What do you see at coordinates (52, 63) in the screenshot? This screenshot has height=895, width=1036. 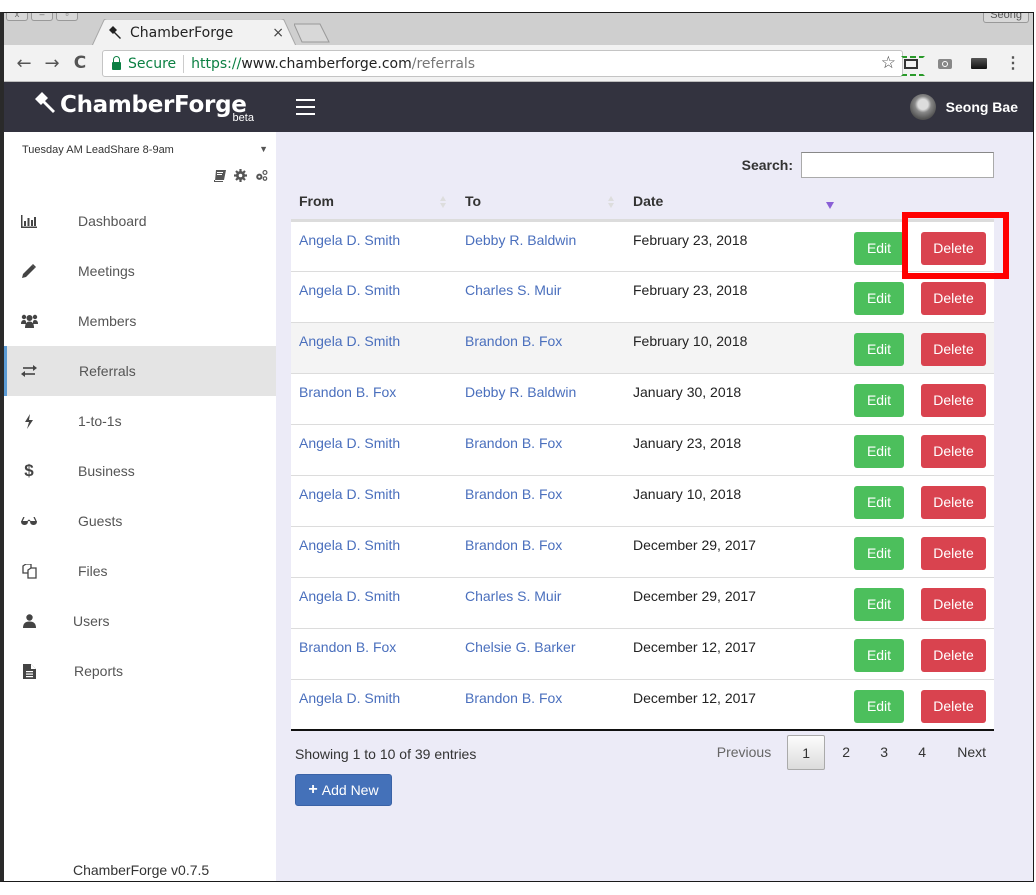 I see `forward-button: →` at bounding box center [52, 63].